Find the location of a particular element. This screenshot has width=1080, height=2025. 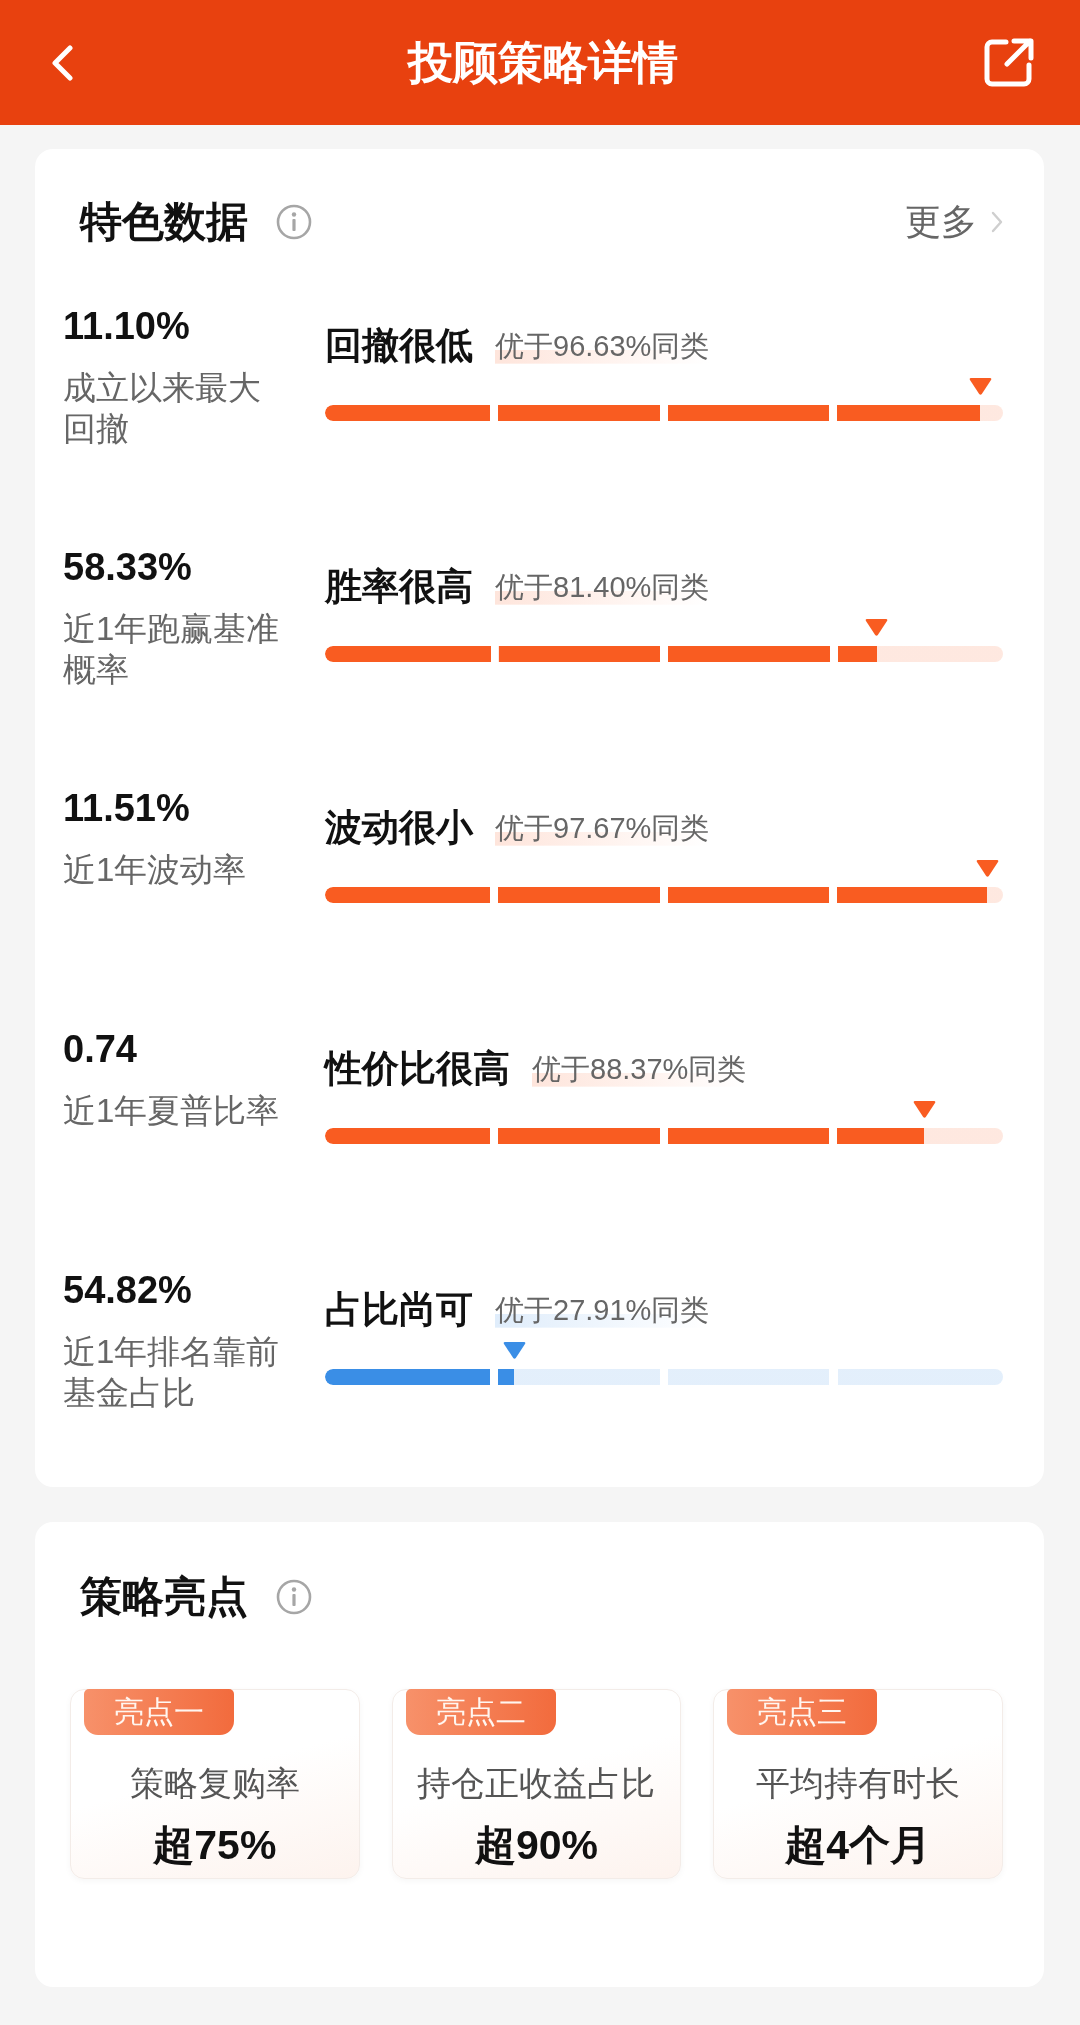

highlight-label: 策略复购率 is located at coordinates (214, 1783).